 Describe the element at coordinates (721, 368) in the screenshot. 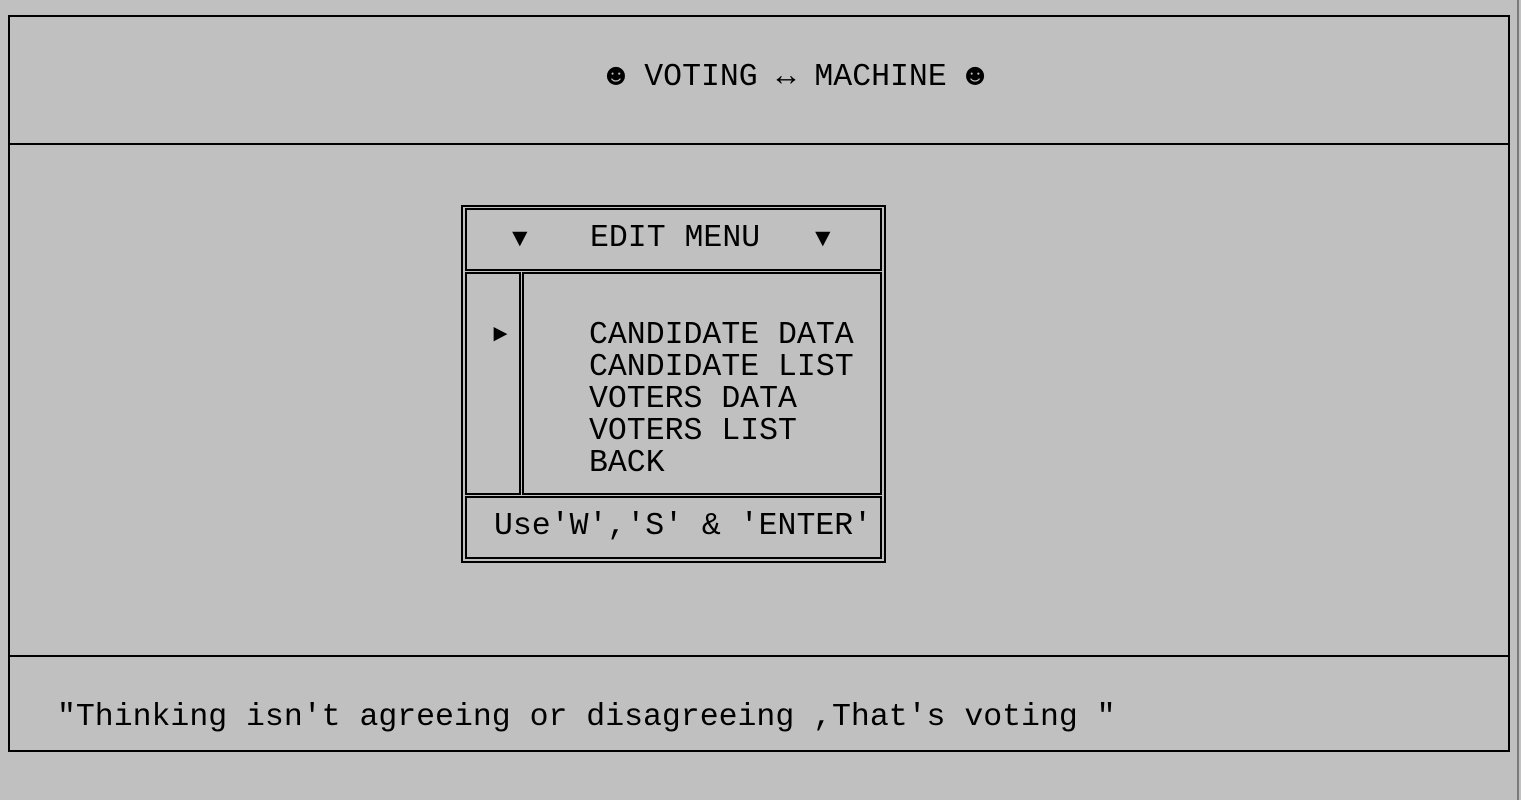

I see `menu-item-candidate-list: CANDIDATE LIST` at that location.